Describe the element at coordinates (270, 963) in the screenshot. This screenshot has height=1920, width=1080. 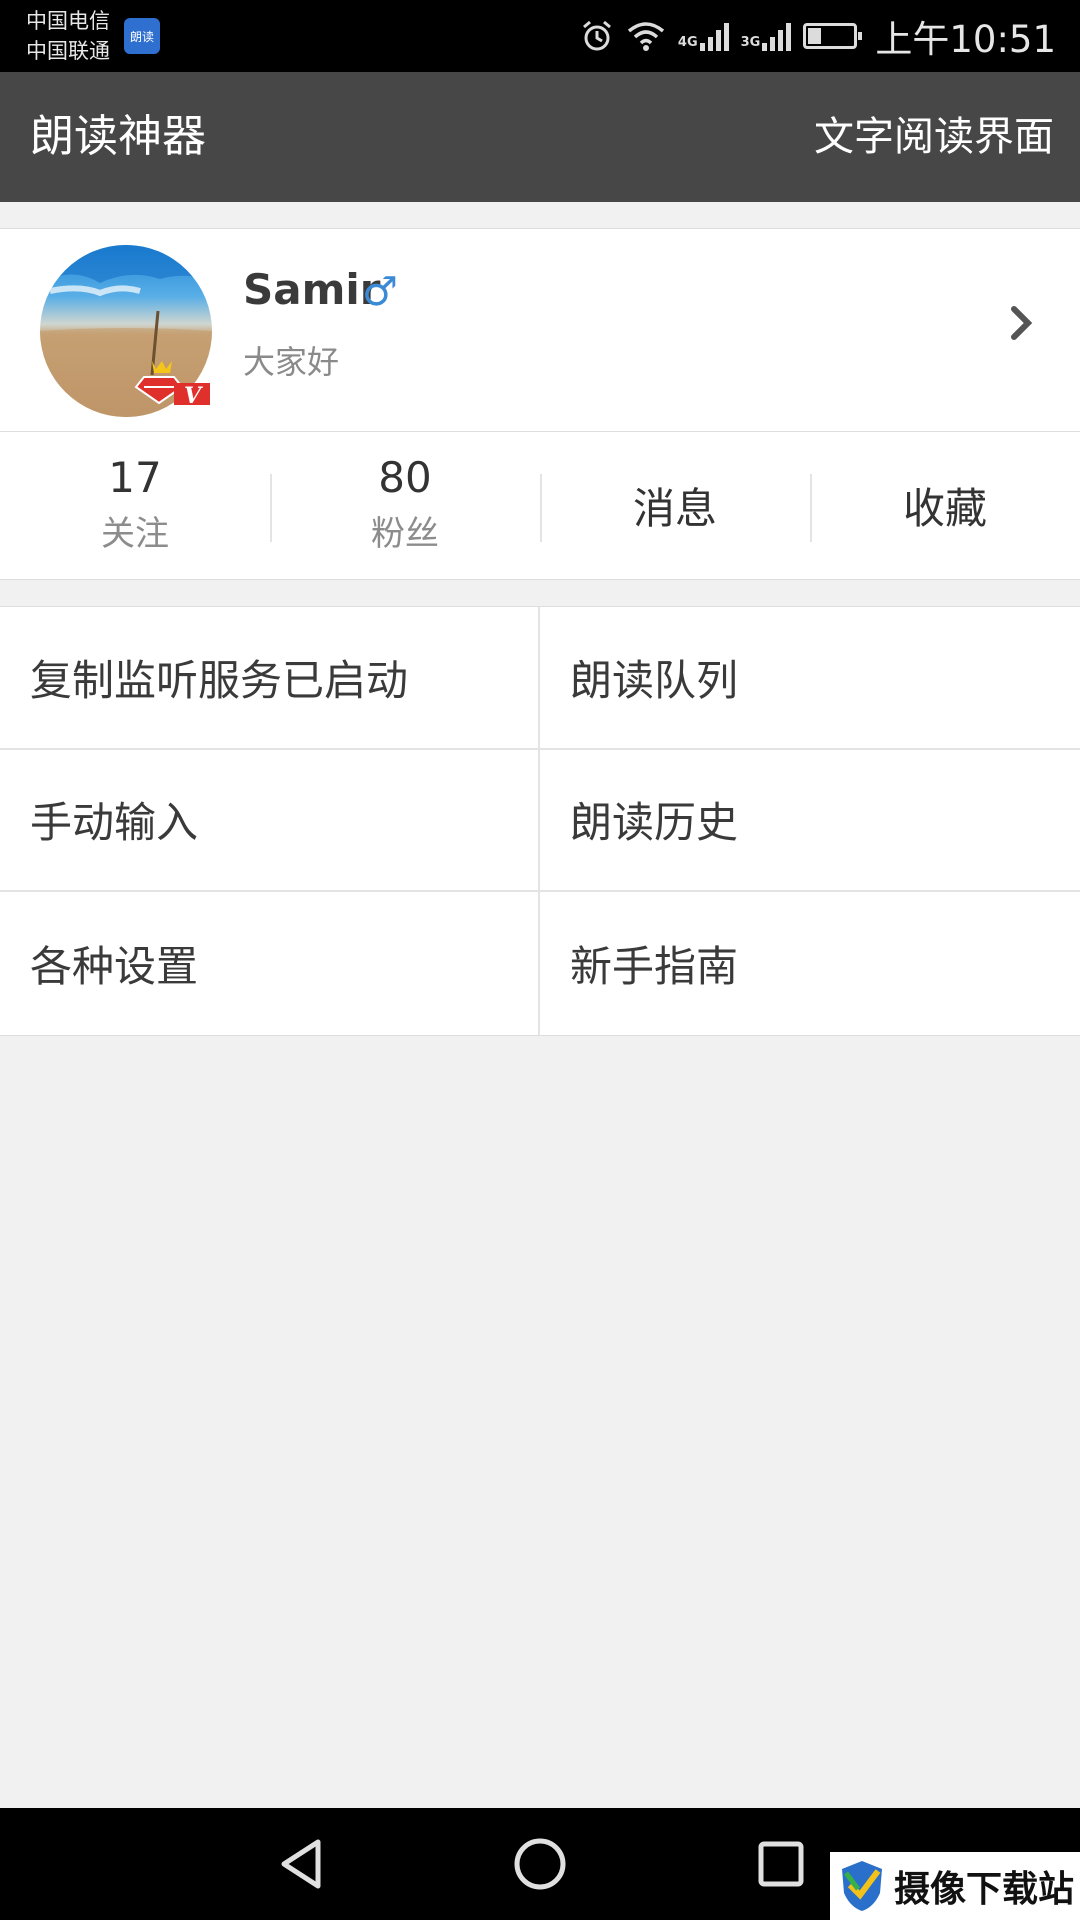
I see `settings-item: 各种设置` at that location.